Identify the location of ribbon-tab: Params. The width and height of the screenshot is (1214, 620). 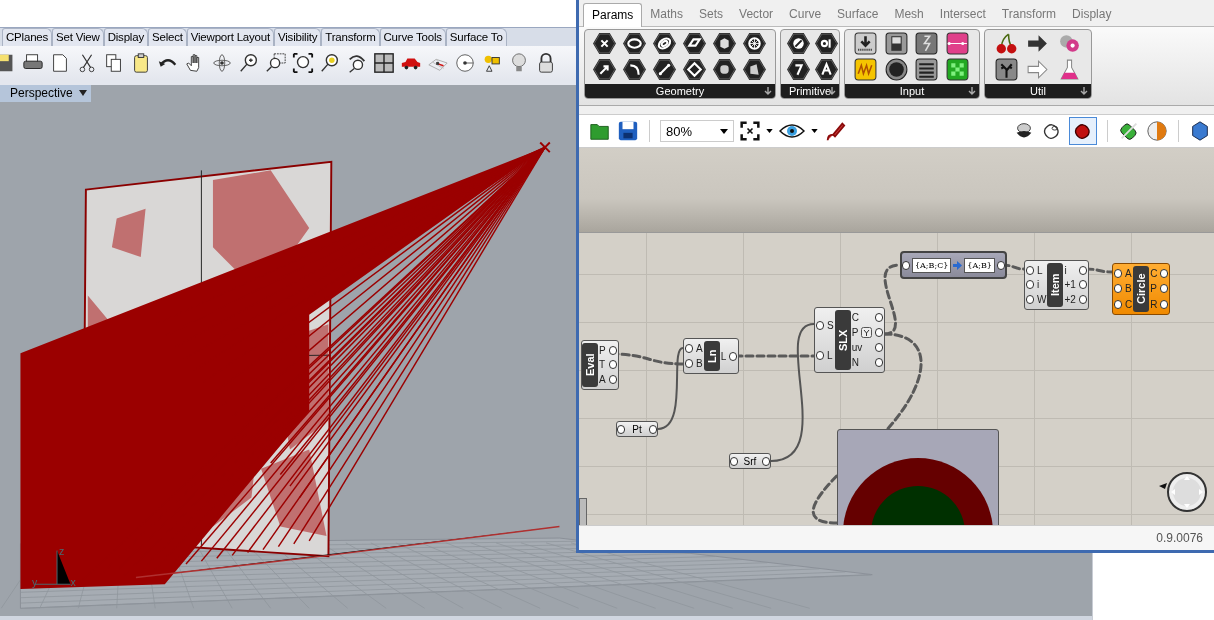
(613, 15).